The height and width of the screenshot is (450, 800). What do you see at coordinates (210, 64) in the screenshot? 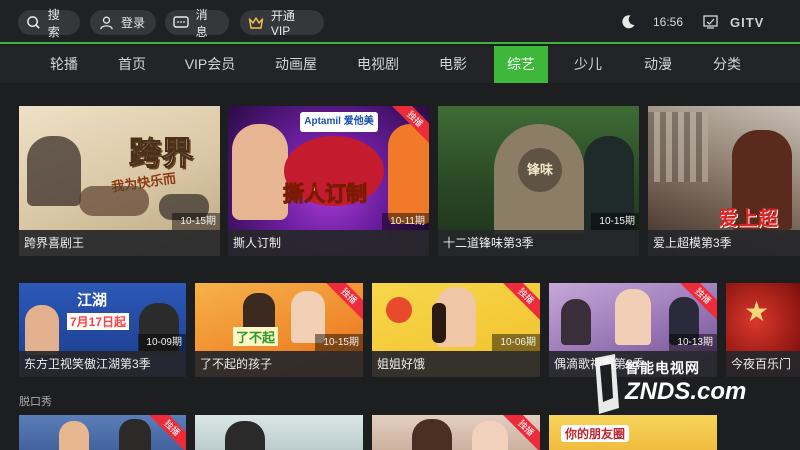
I see `tab-vip: VIP会员` at bounding box center [210, 64].